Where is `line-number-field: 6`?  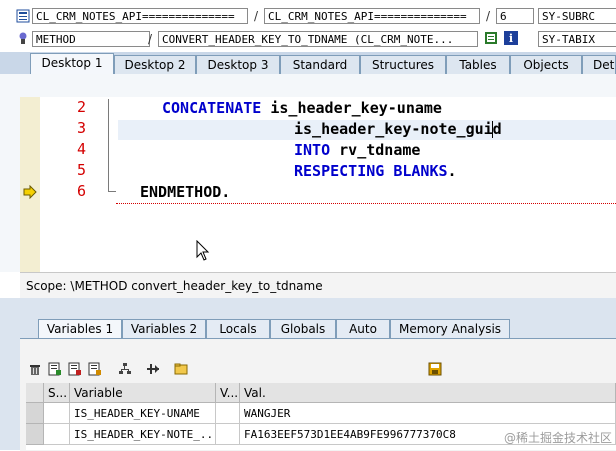
line-number-field: 6 is located at coordinates (515, 16).